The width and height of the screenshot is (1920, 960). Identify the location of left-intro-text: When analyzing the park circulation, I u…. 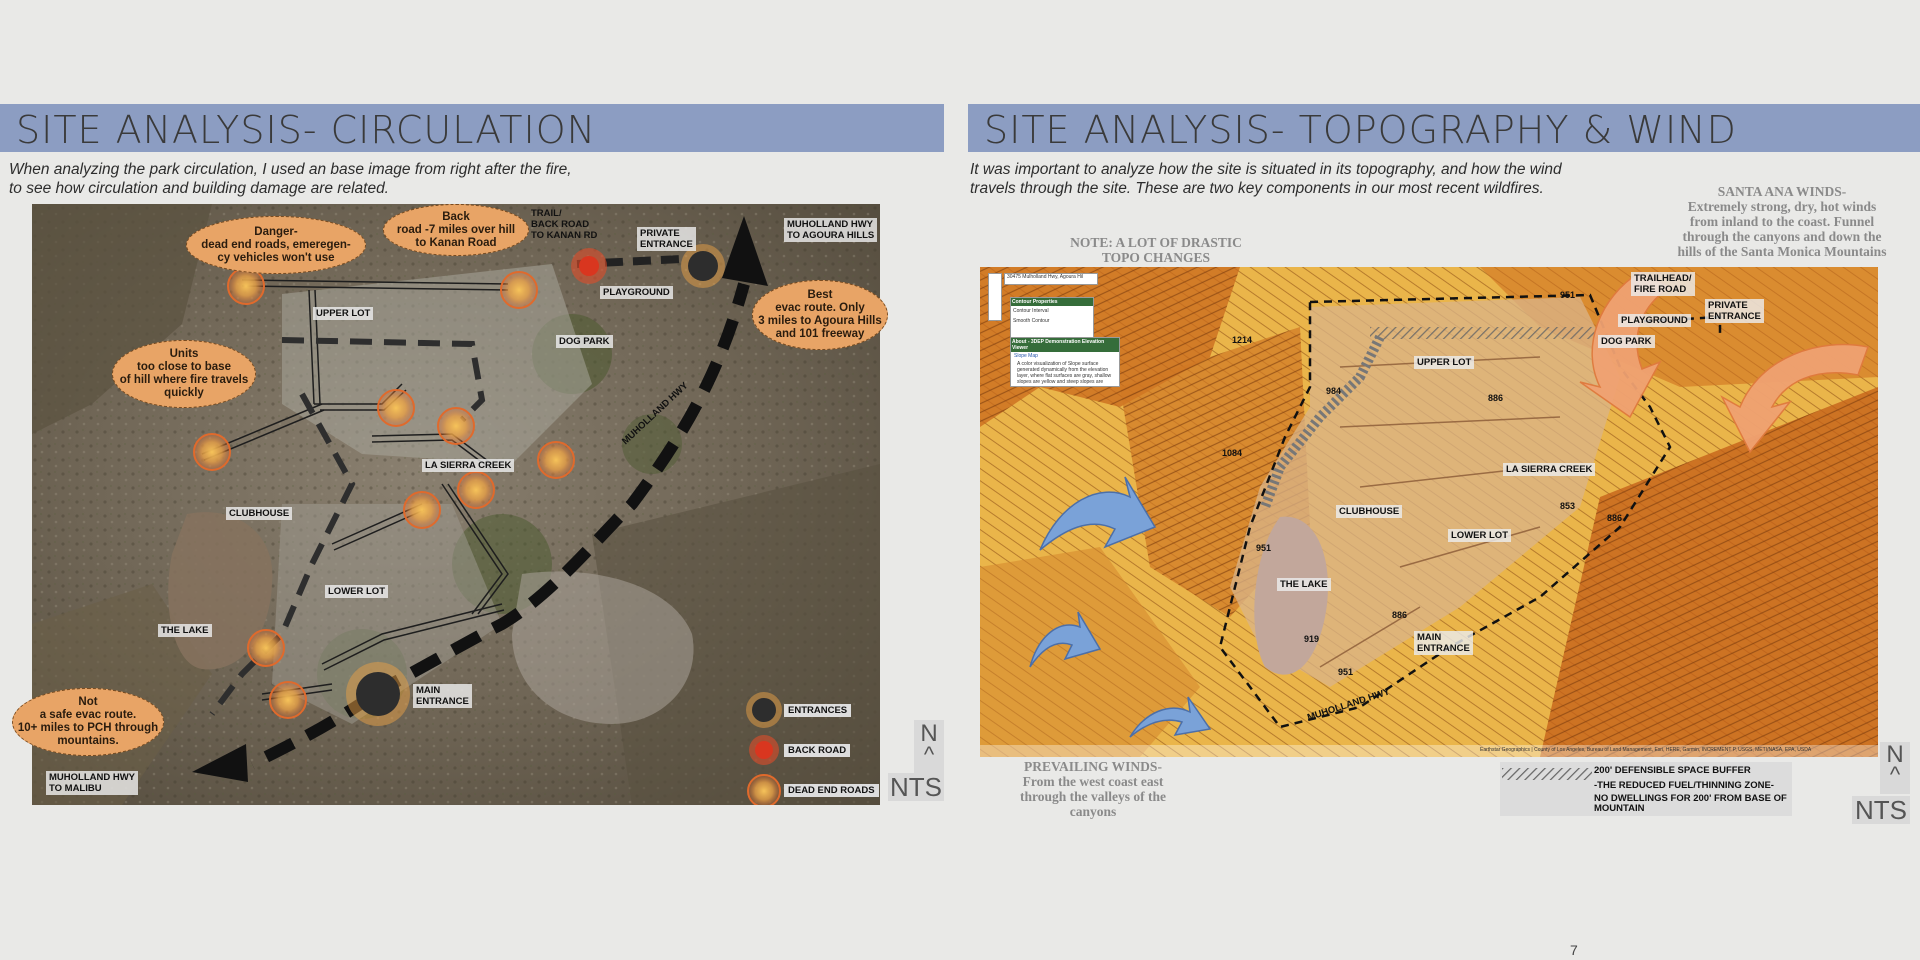
(290, 179).